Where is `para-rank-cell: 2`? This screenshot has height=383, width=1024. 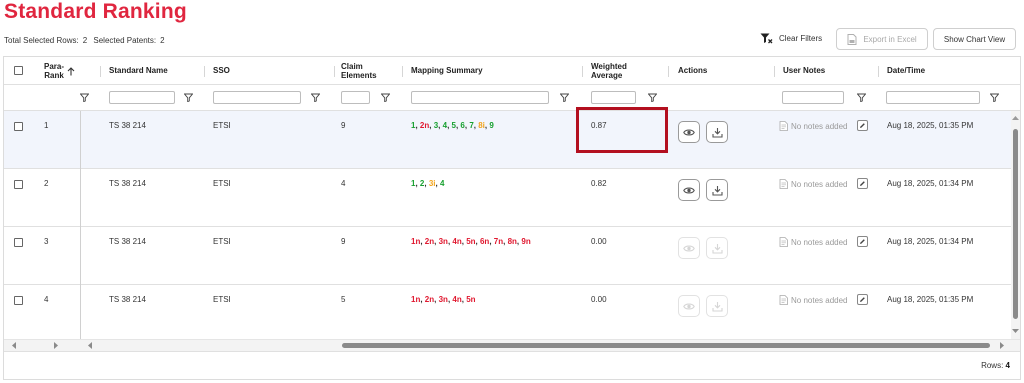 para-rank-cell: 2 is located at coordinates (46, 183).